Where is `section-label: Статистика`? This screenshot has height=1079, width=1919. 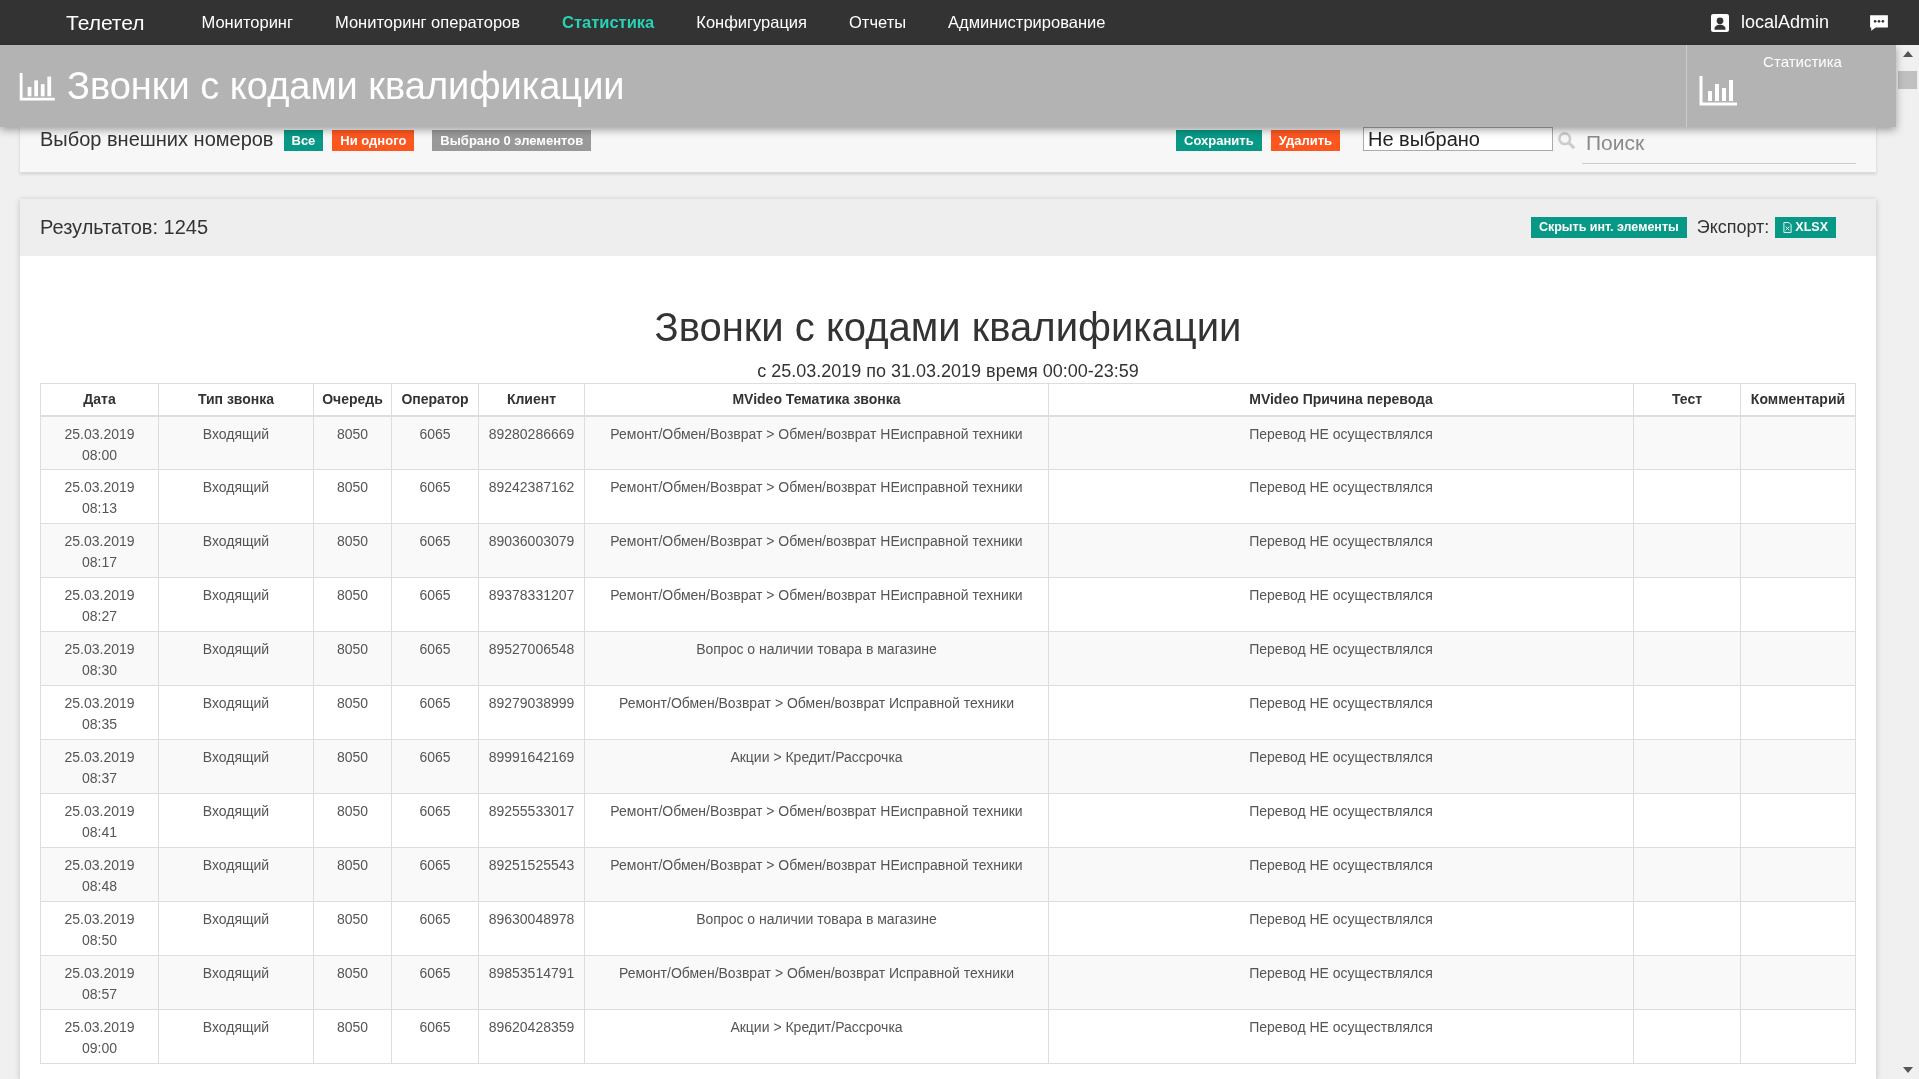 section-label: Статистика is located at coordinates (1802, 61).